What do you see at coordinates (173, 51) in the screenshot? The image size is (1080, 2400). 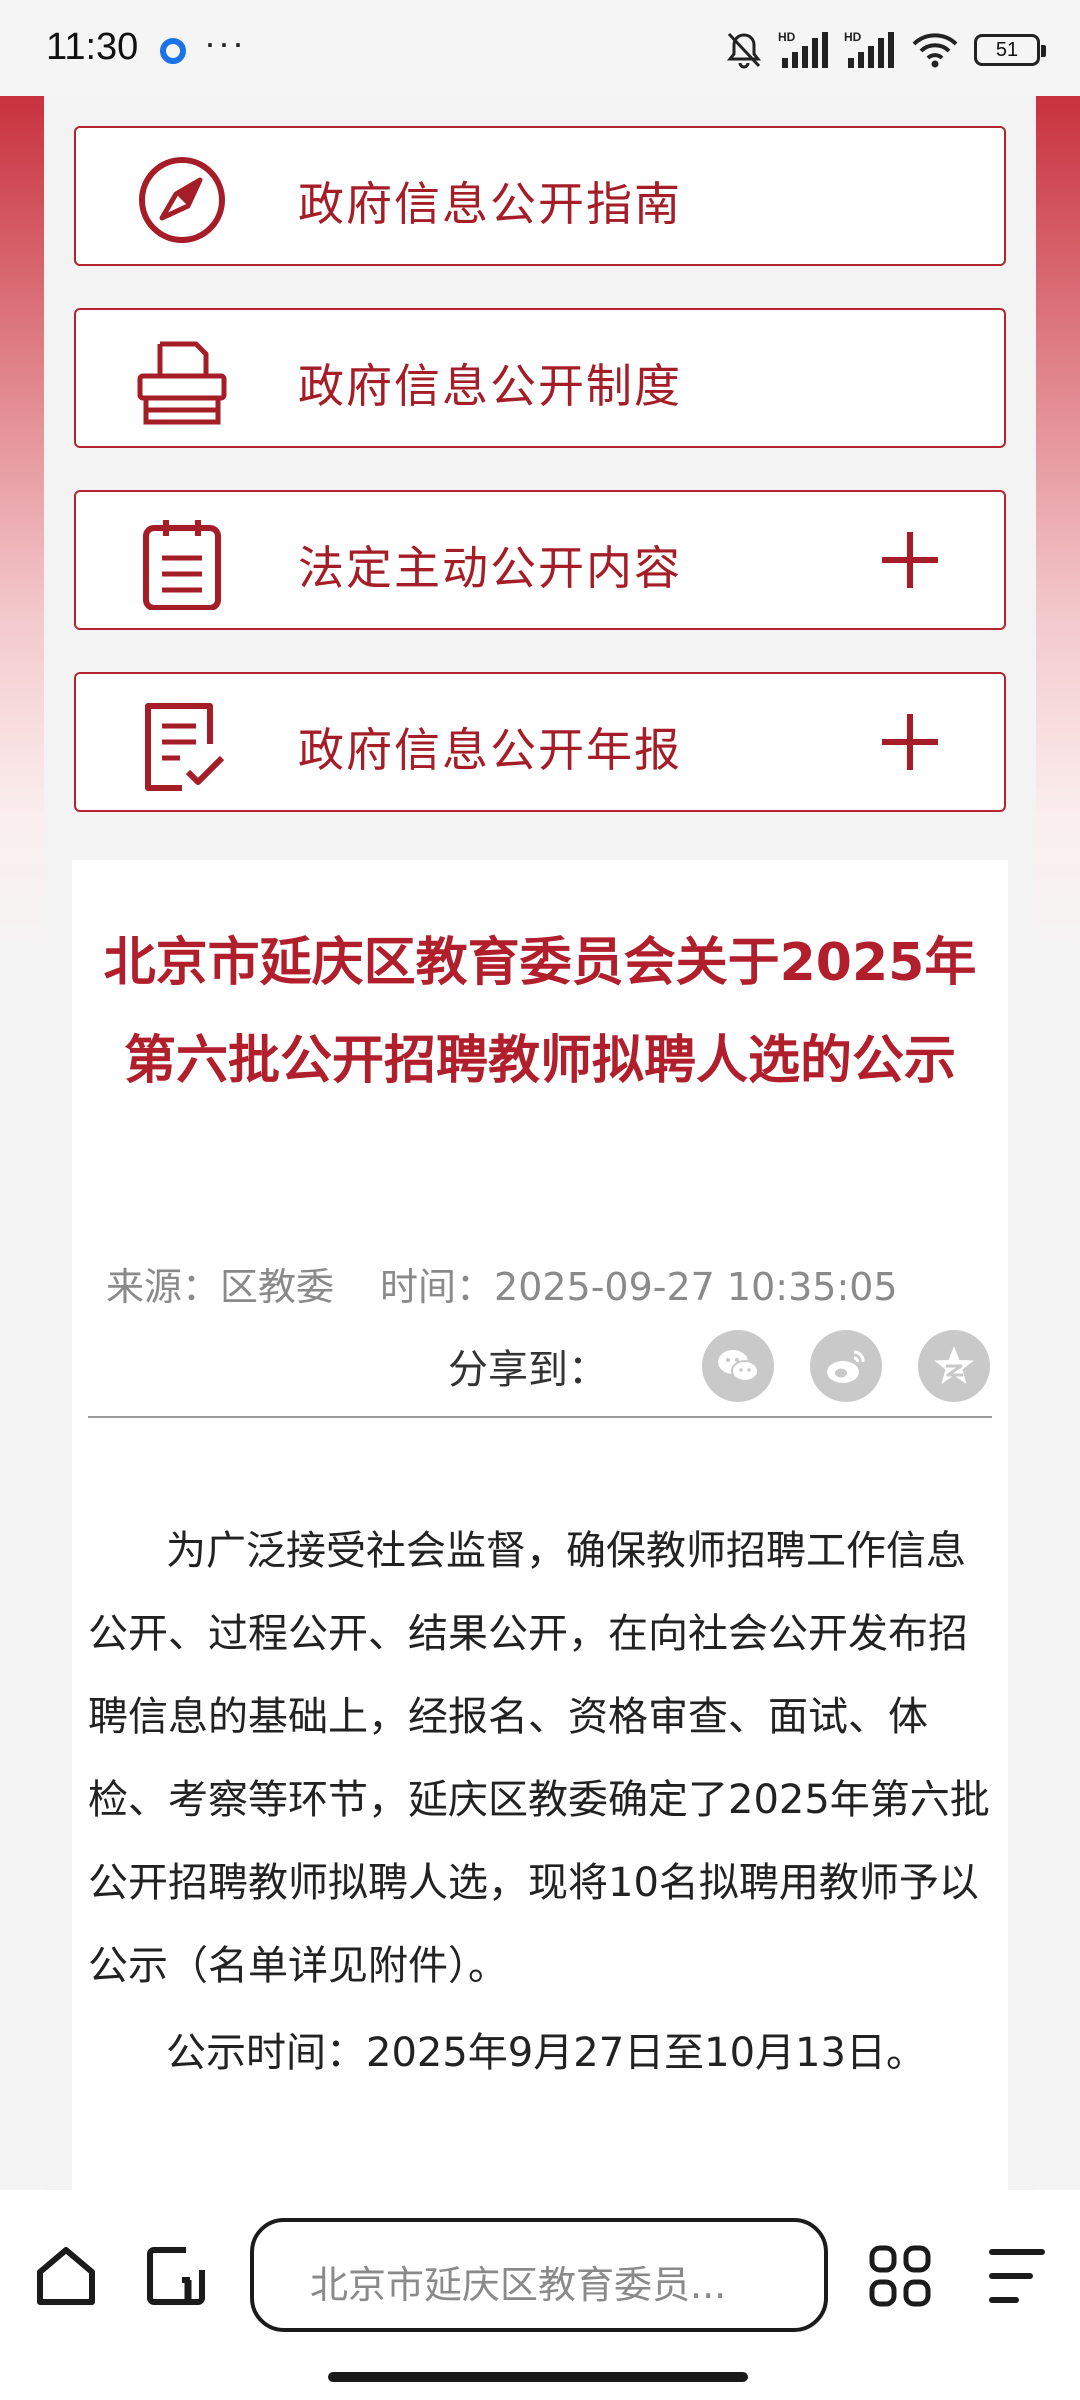 I see `notification-app-icon` at bounding box center [173, 51].